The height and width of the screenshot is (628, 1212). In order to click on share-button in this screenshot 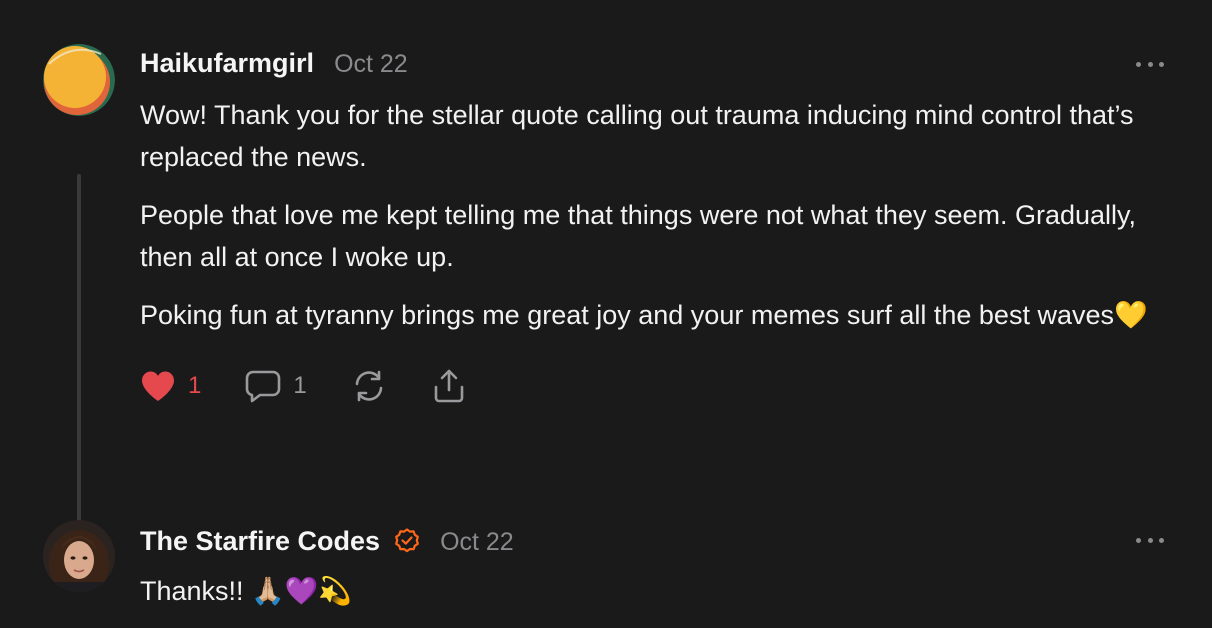, I will do `click(449, 386)`.